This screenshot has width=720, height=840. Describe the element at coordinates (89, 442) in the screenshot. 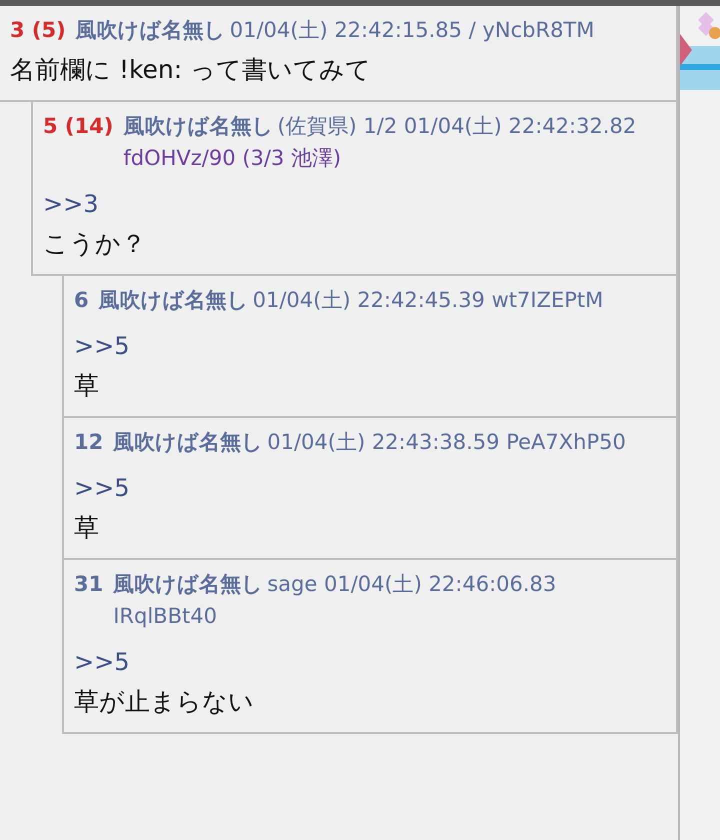

I see `post-number: 12` at that location.